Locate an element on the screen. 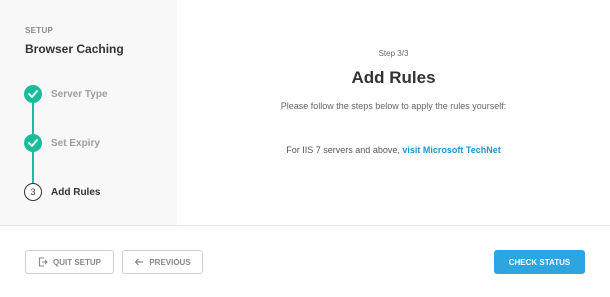  microsoft-technet-link: visit Microsoft TechNet is located at coordinates (451, 150).